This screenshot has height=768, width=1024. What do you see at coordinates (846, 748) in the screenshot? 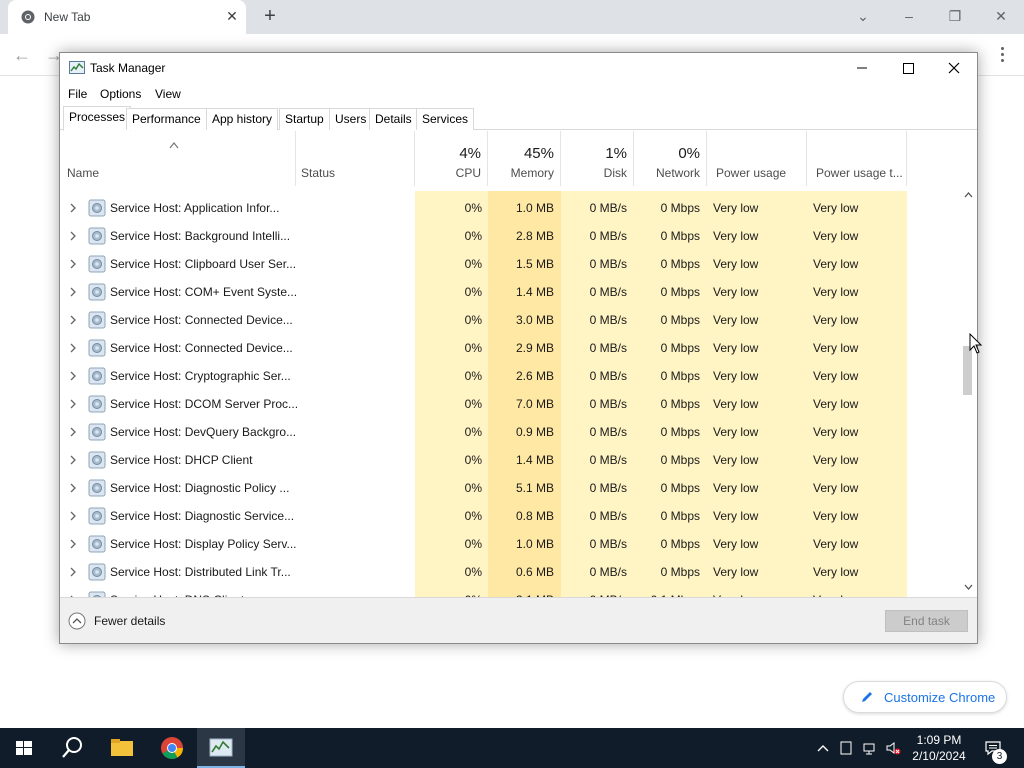
I see `tablet-icon` at bounding box center [846, 748].